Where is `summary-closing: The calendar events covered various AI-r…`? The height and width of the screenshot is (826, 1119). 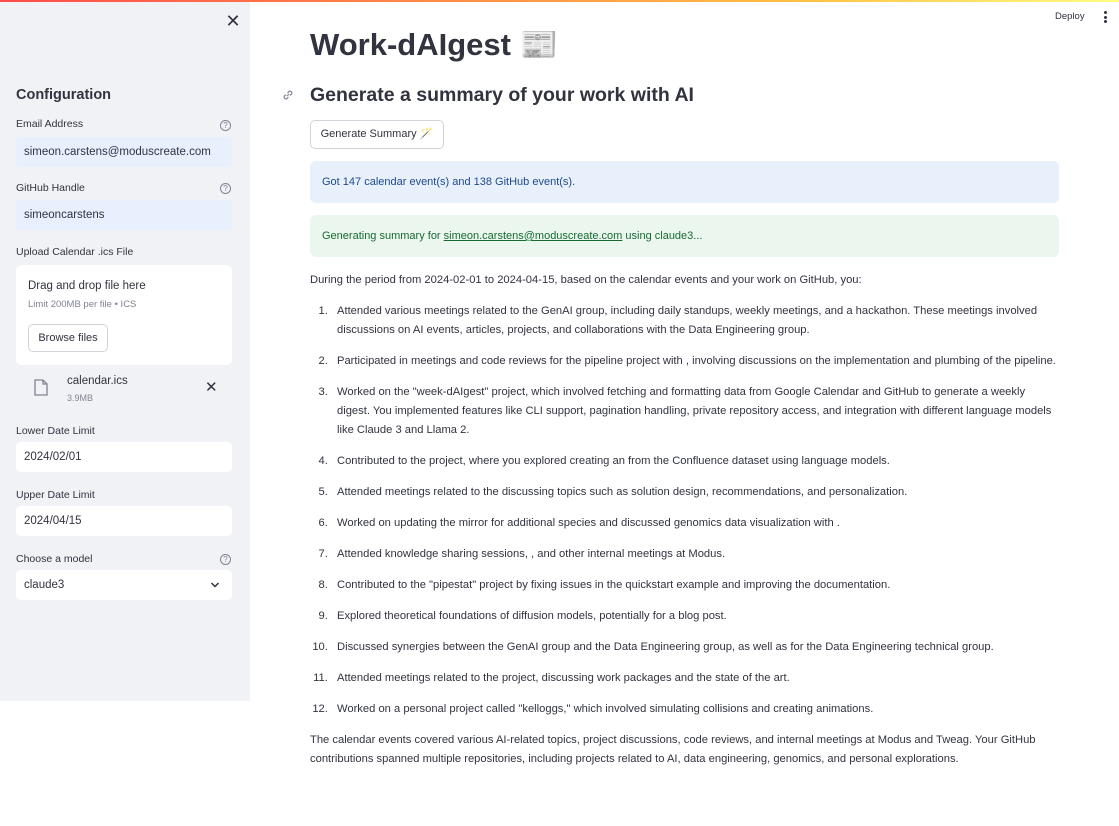
summary-closing: The calendar events covered various AI-r… is located at coordinates (673, 749).